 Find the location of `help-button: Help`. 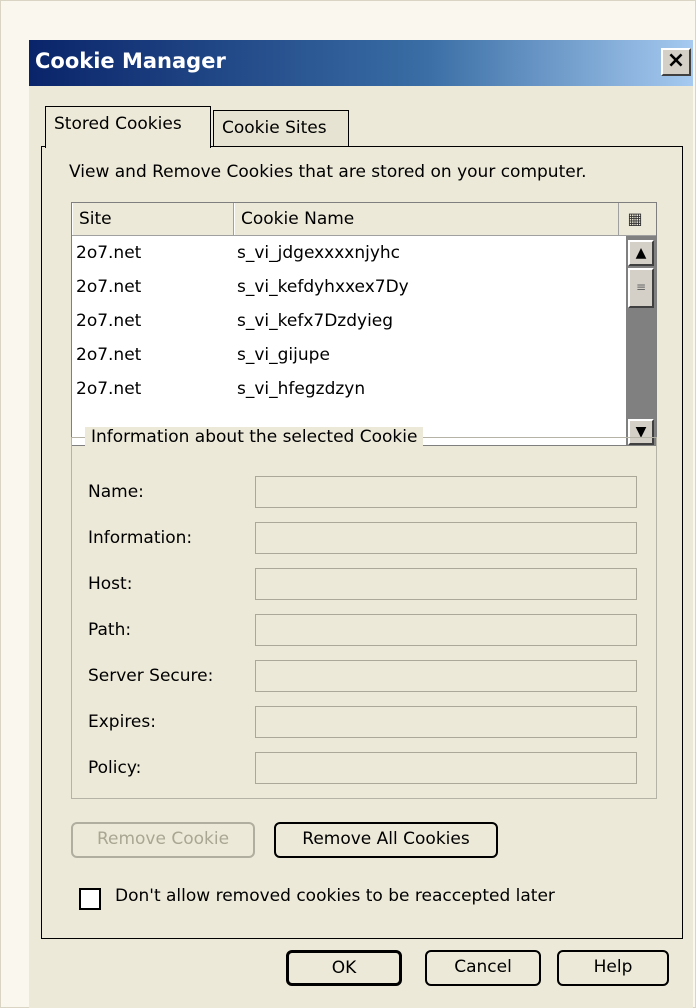

help-button: Help is located at coordinates (613, 968).